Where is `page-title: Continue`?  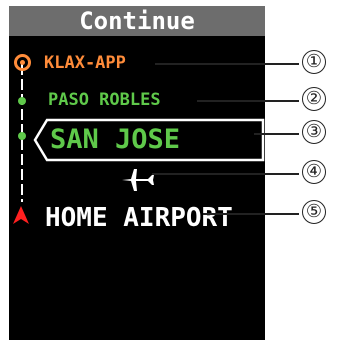
page-title: Continue is located at coordinates (137, 21).